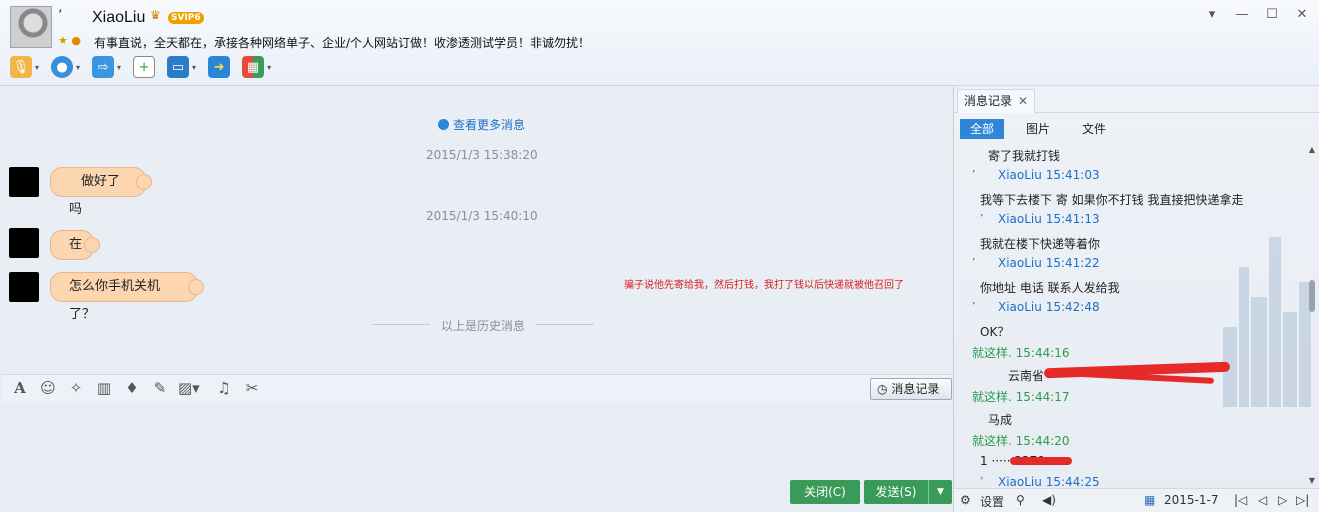 This screenshot has width=1319, height=512. What do you see at coordinates (1312, 149) in the screenshot?
I see `scroll-up-icon: ▲` at bounding box center [1312, 149].